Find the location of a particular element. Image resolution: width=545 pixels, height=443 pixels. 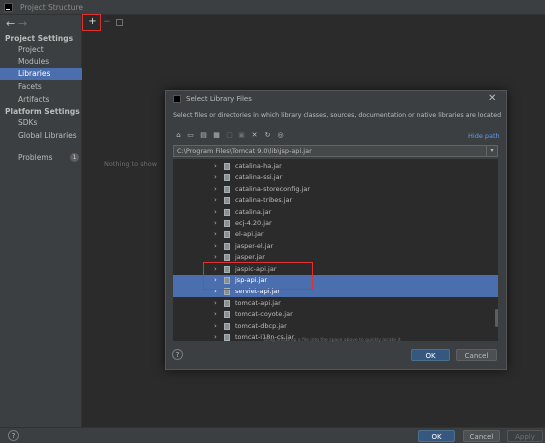

tree-row: › tomcat-dbcp.jar is located at coordinates (335, 326).